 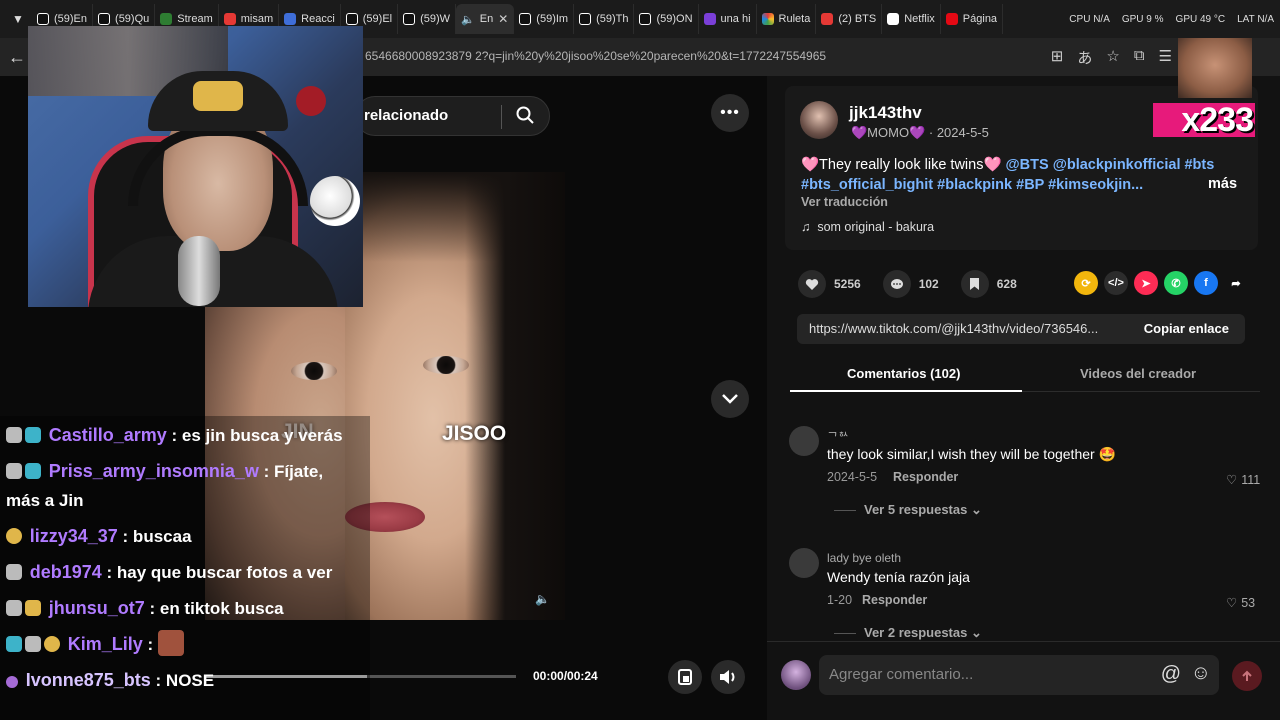 I want to click on see-translation-link: Ver traducción, so click(x=844, y=202).